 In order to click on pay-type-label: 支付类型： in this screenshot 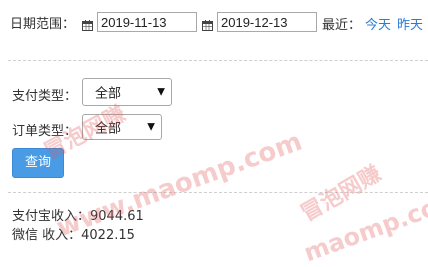, I will do `click(45, 96)`.